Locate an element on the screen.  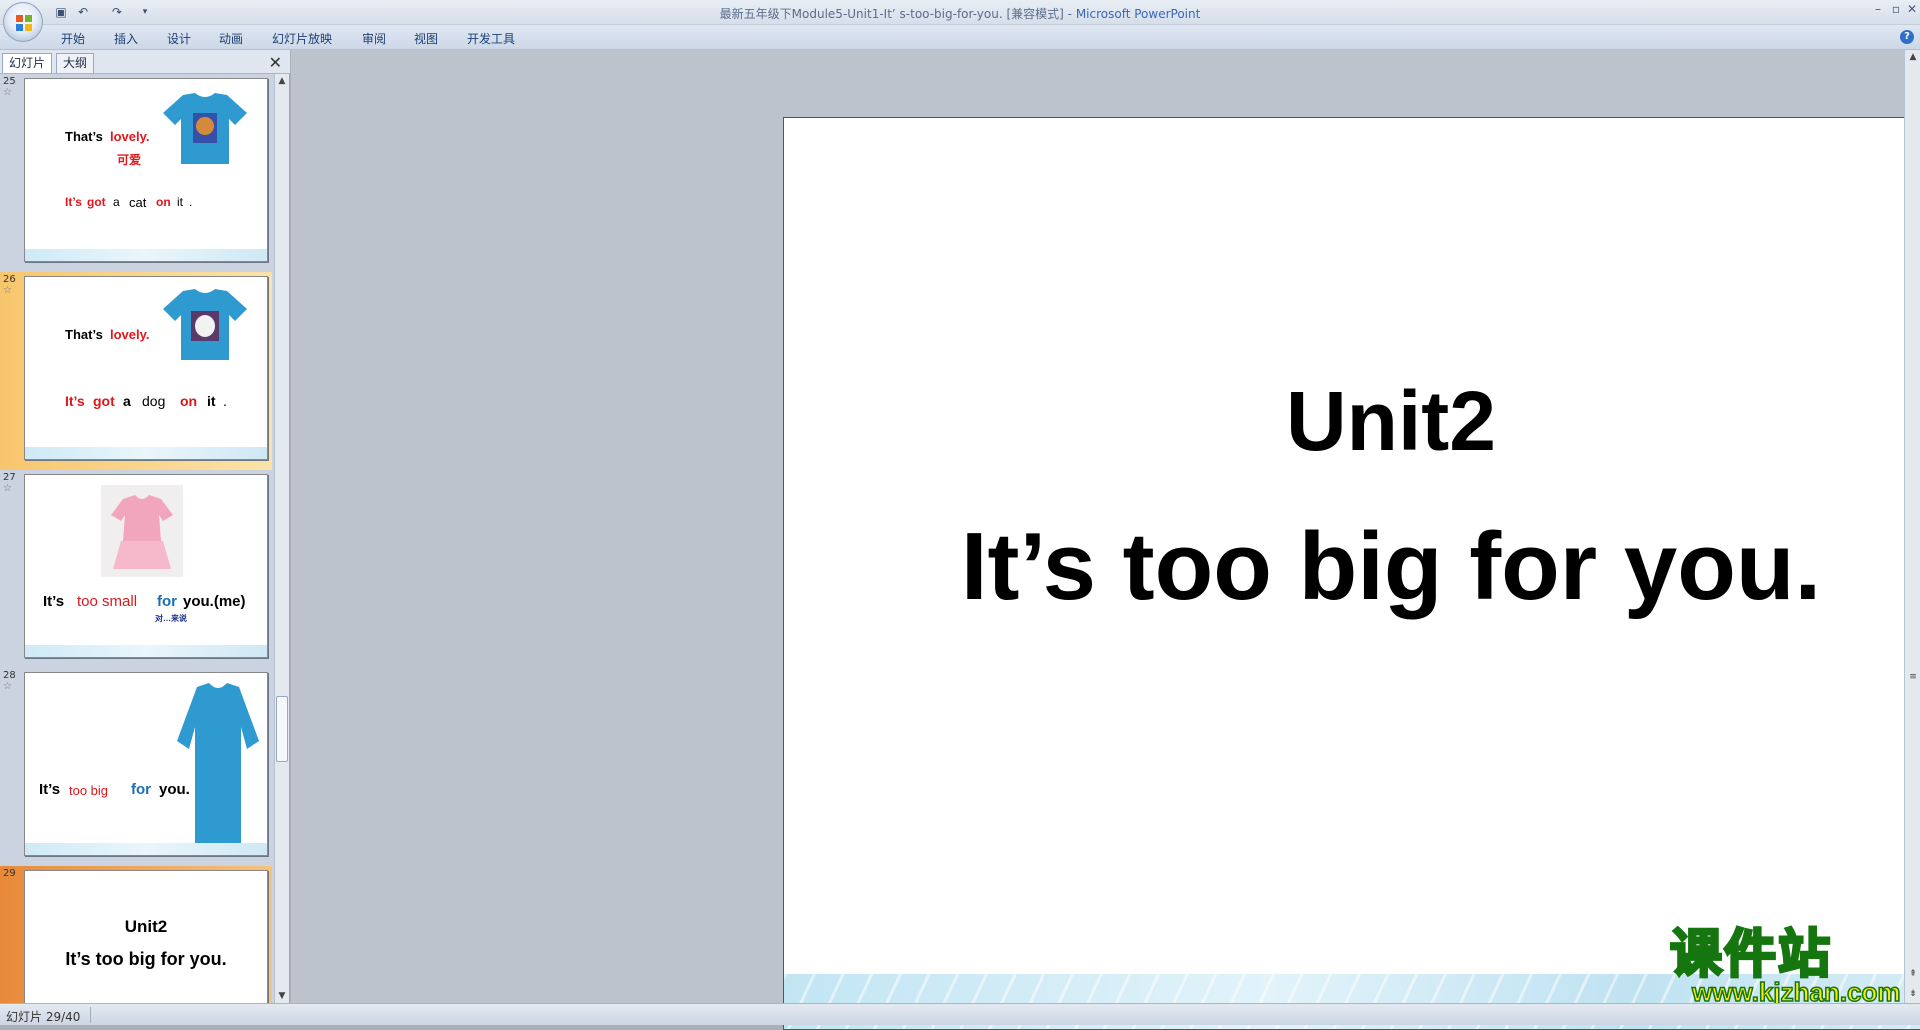
scroll-down-icon: ▼ is located at coordinates (282, 996).